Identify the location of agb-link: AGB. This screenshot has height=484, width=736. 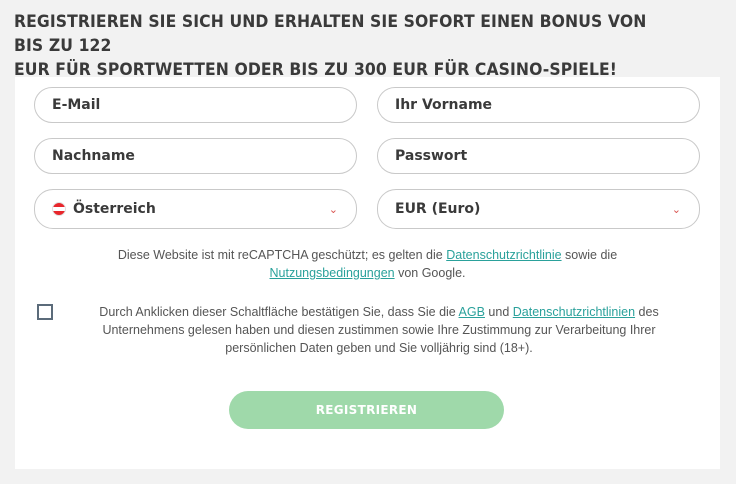
(472, 312).